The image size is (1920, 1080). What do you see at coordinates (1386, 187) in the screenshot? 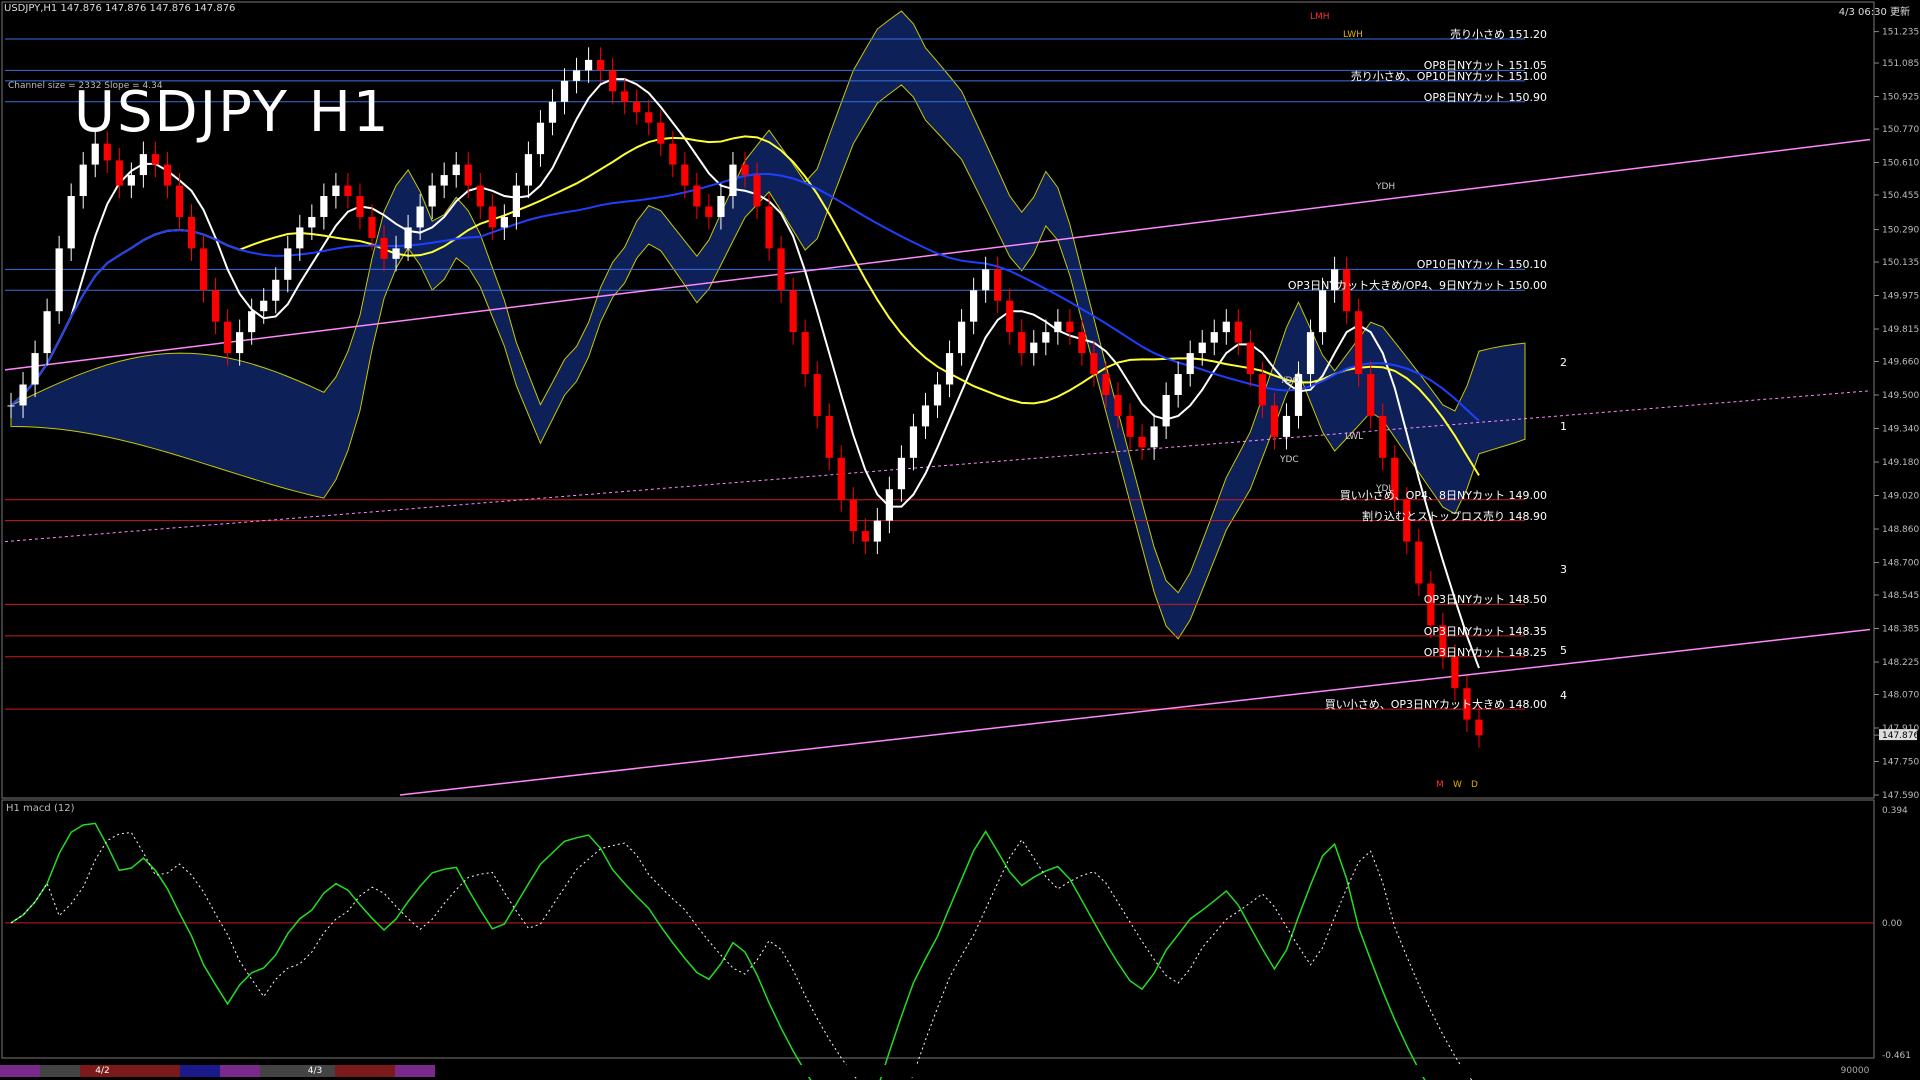
I see `pivot-tag: YDH` at bounding box center [1386, 187].